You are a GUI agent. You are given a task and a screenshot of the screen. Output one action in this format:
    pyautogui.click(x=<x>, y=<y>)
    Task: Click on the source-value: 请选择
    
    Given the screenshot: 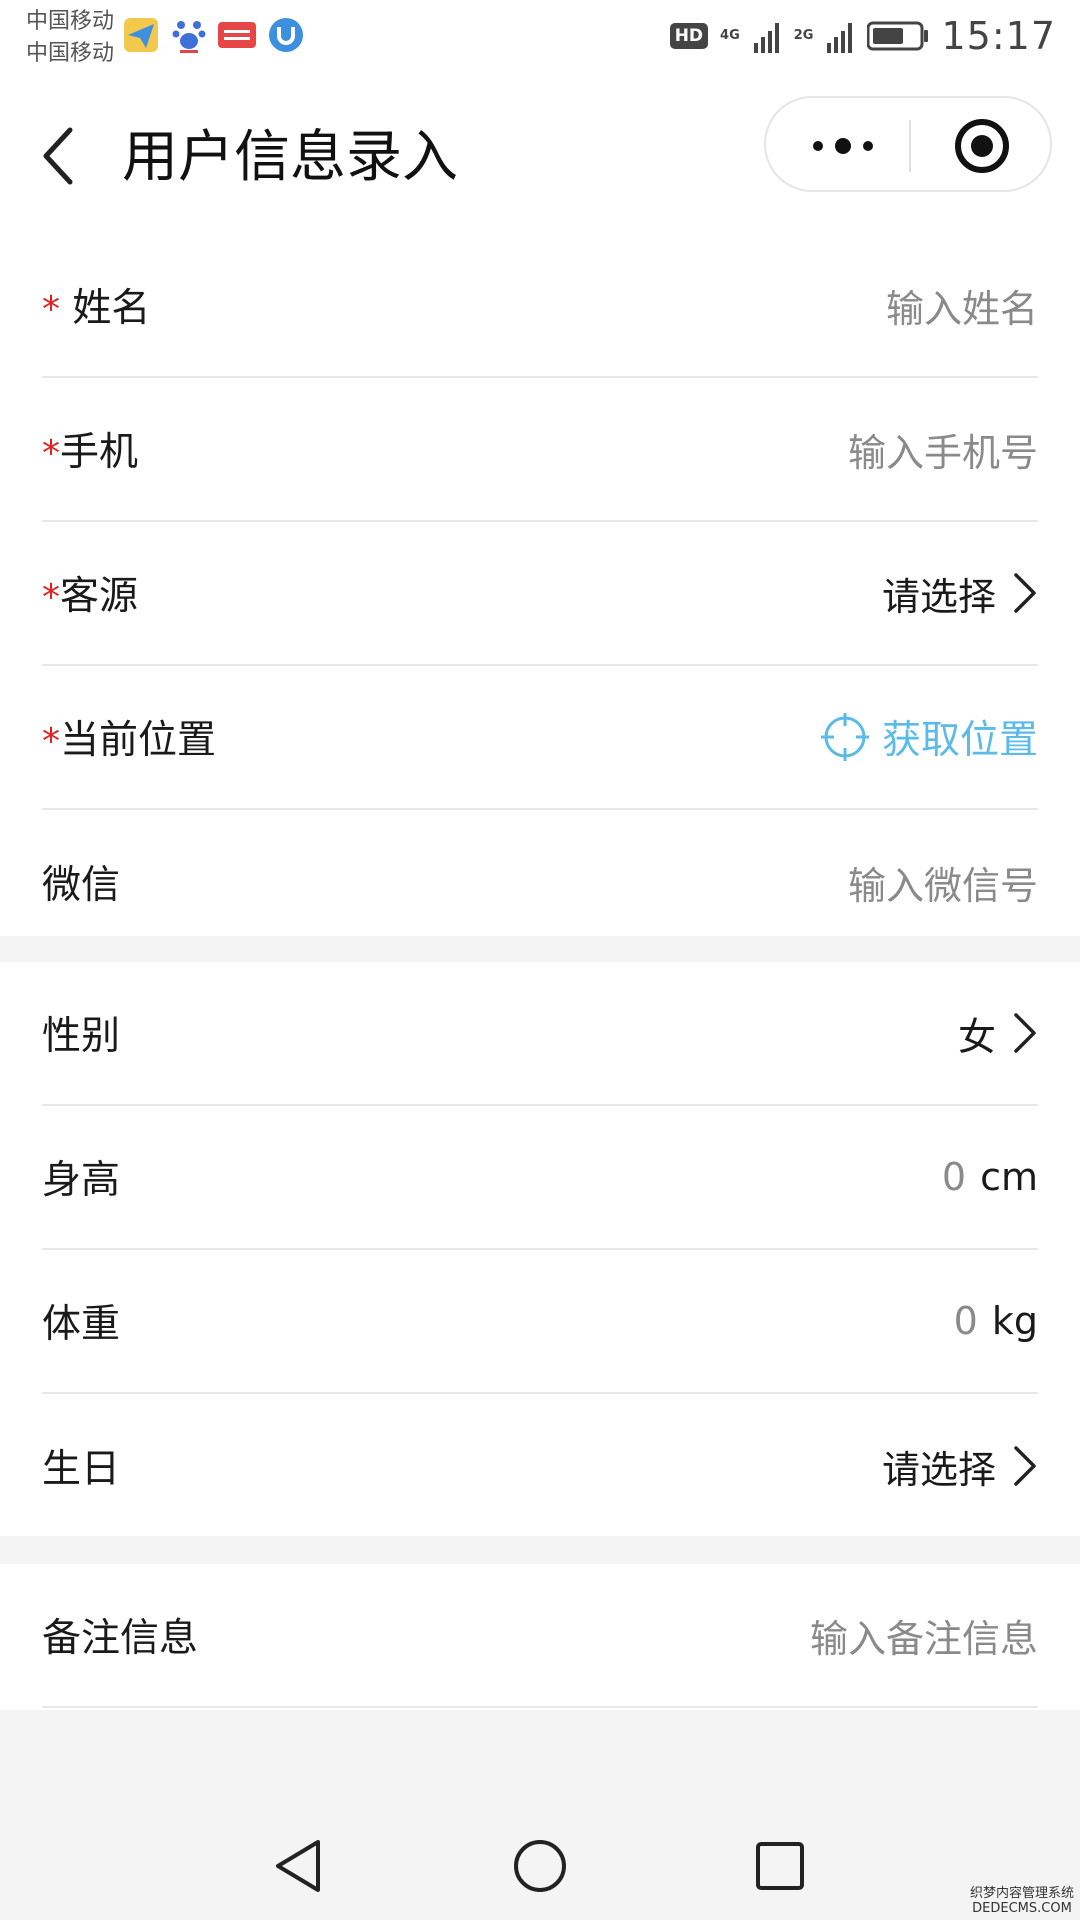 What is the action you would take?
    pyautogui.click(x=938, y=596)
    